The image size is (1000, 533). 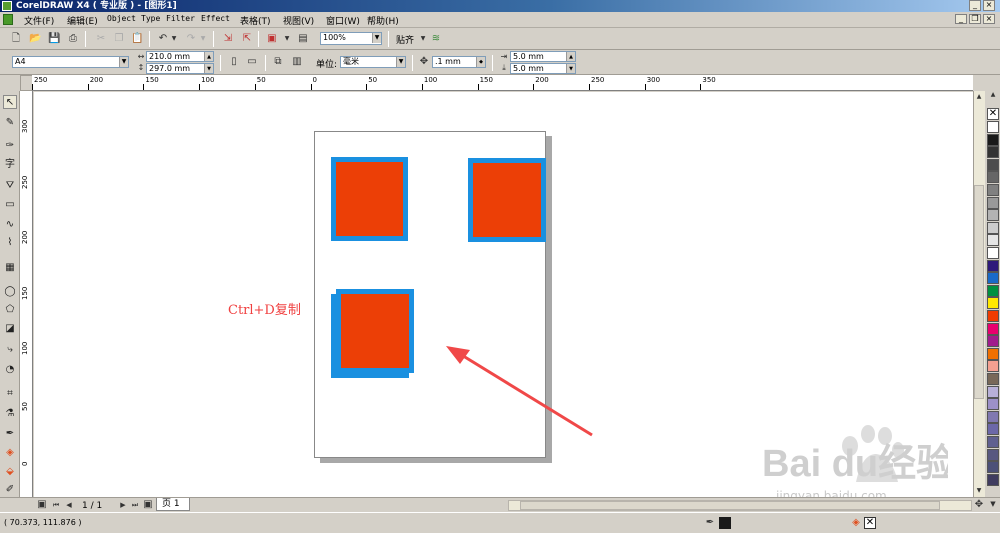 I want to click on restore-doc-button: ❐, so click(x=975, y=19).